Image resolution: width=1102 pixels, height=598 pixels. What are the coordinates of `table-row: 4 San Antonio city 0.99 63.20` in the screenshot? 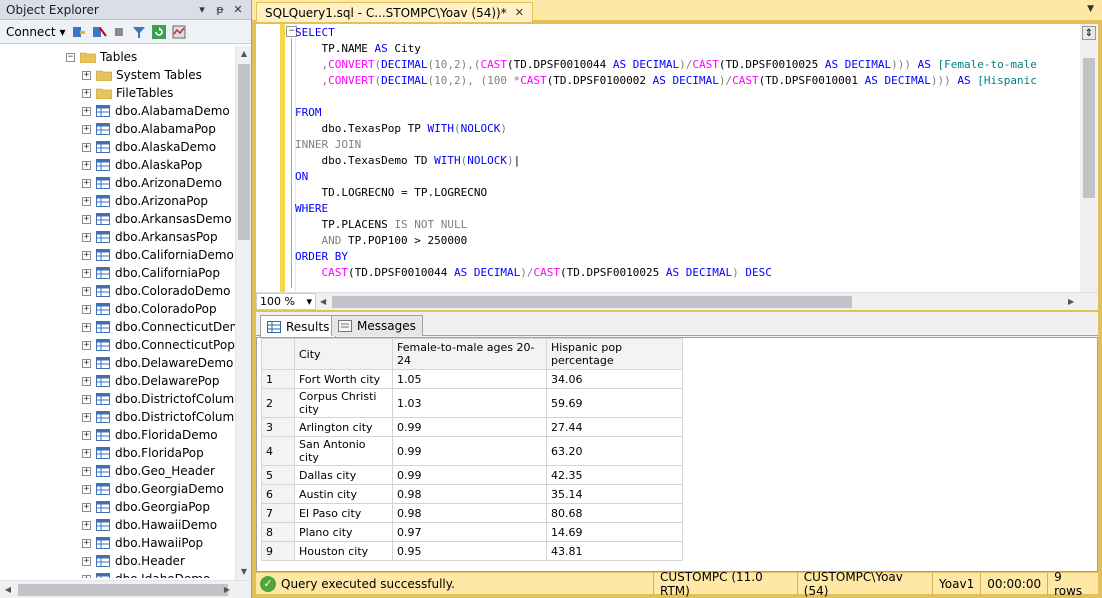 It's located at (472, 451).